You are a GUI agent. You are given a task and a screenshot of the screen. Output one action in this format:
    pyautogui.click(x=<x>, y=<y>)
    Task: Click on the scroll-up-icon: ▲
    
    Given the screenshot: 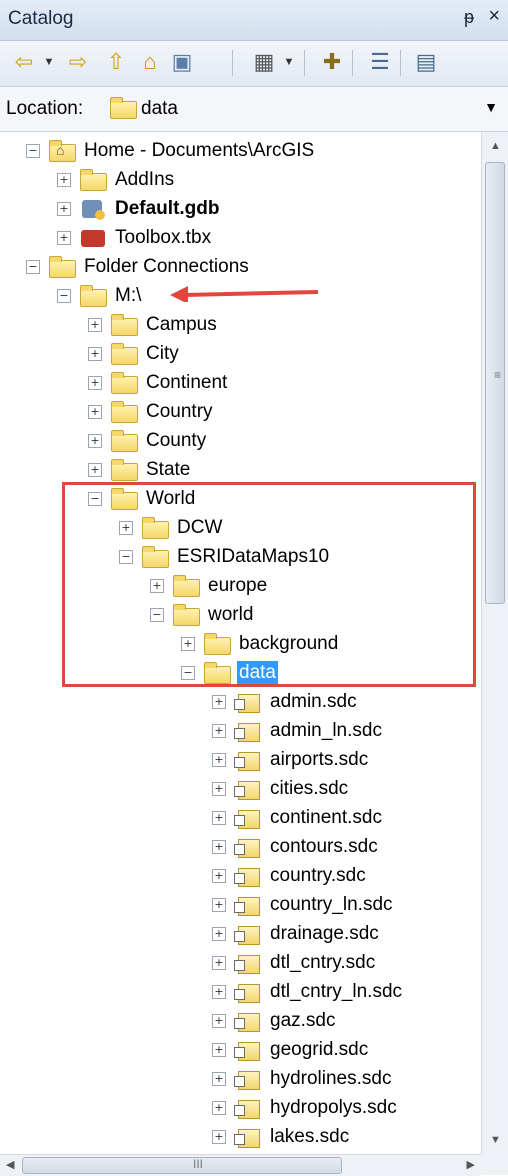 What is the action you would take?
    pyautogui.click(x=495, y=146)
    